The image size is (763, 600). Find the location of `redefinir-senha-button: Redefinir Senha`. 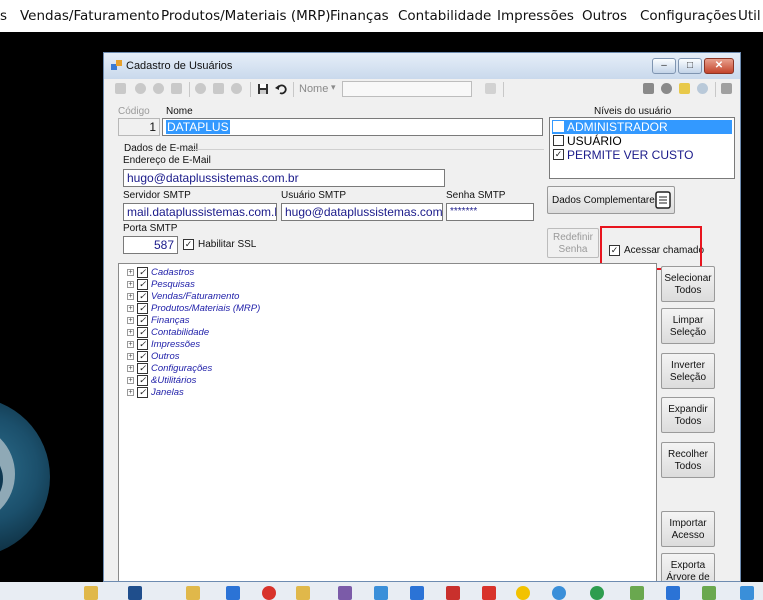

redefinir-senha-button: Redefinir Senha is located at coordinates (573, 243).